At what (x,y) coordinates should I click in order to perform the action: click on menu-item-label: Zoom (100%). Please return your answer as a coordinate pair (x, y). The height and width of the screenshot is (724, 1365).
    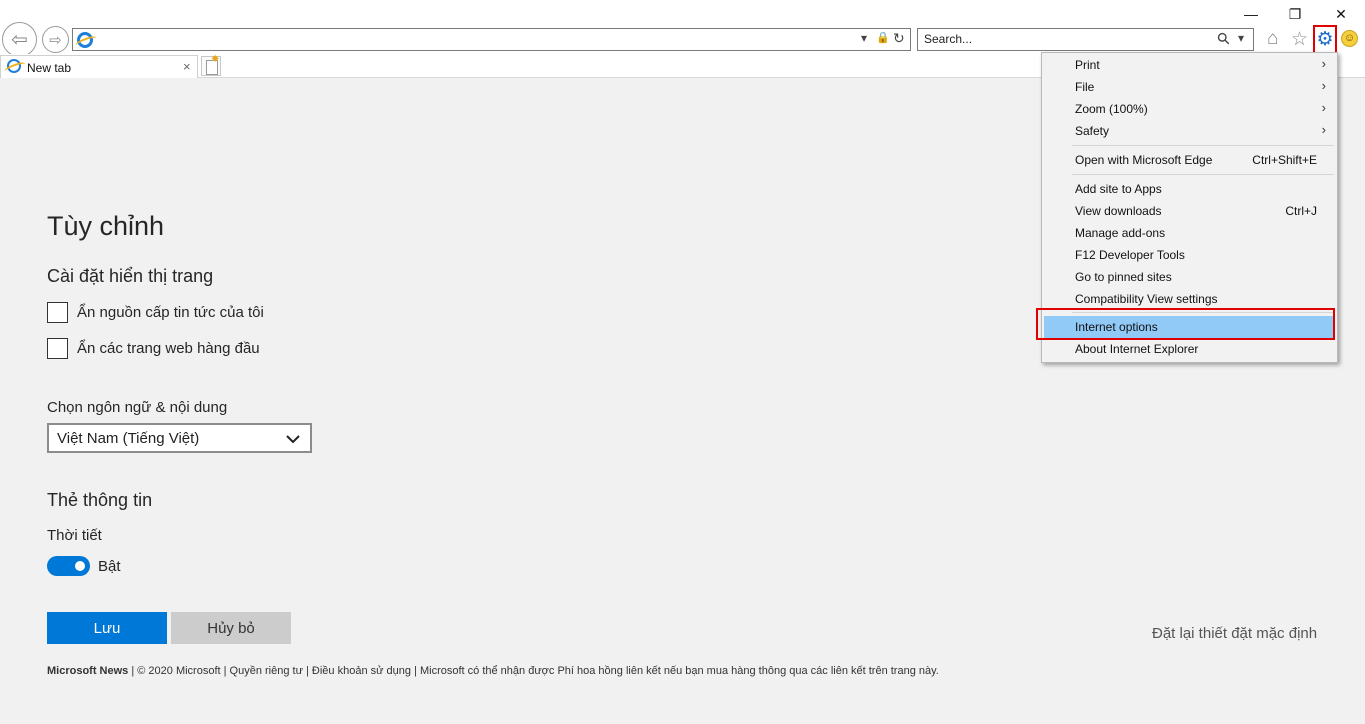
    Looking at the image, I should click on (1111, 109).